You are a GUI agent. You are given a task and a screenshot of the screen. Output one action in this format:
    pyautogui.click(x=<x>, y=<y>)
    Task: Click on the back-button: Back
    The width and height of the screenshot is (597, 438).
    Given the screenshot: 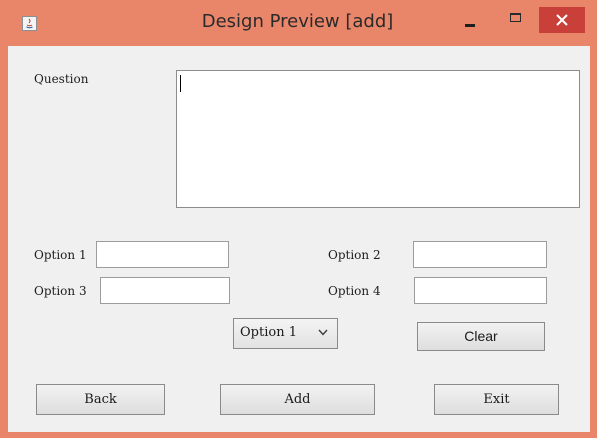 What is the action you would take?
    pyautogui.click(x=100, y=399)
    